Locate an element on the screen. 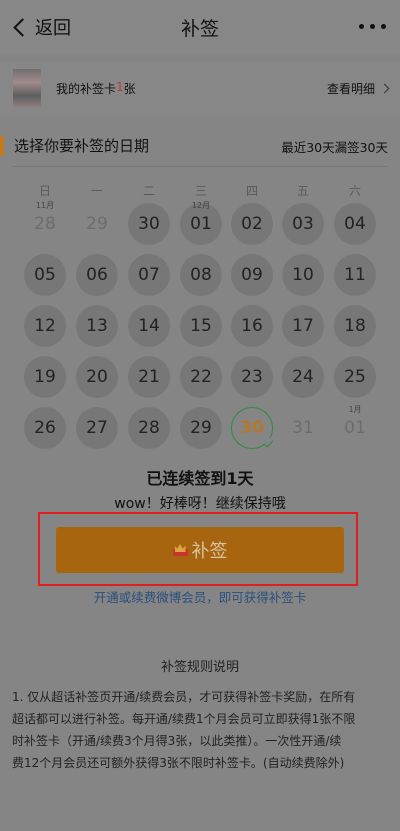  day-number: 08 is located at coordinates (201, 275).